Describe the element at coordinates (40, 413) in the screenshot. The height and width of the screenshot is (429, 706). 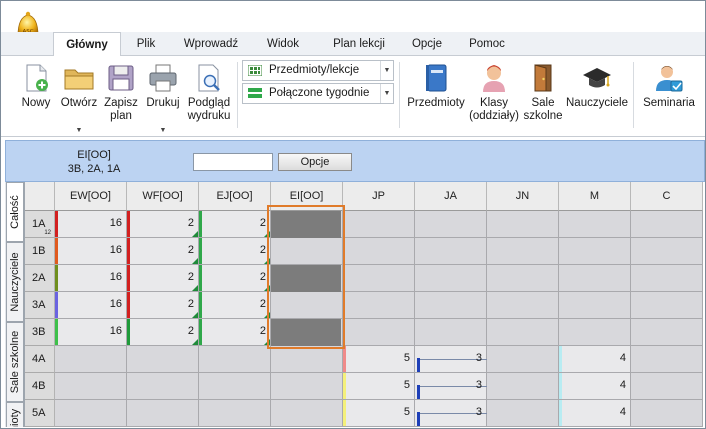
I see `row-header: 5A` at that location.